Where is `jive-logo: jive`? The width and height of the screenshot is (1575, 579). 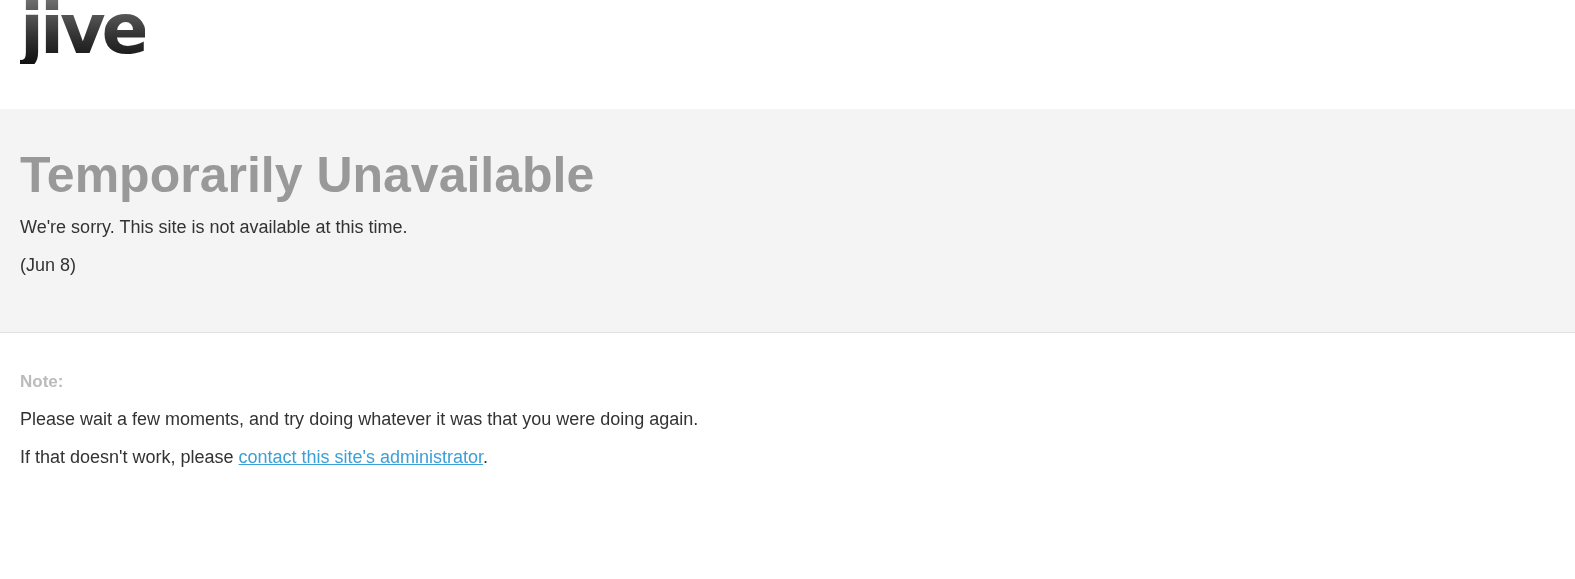 jive-logo: jive is located at coordinates (83, 32).